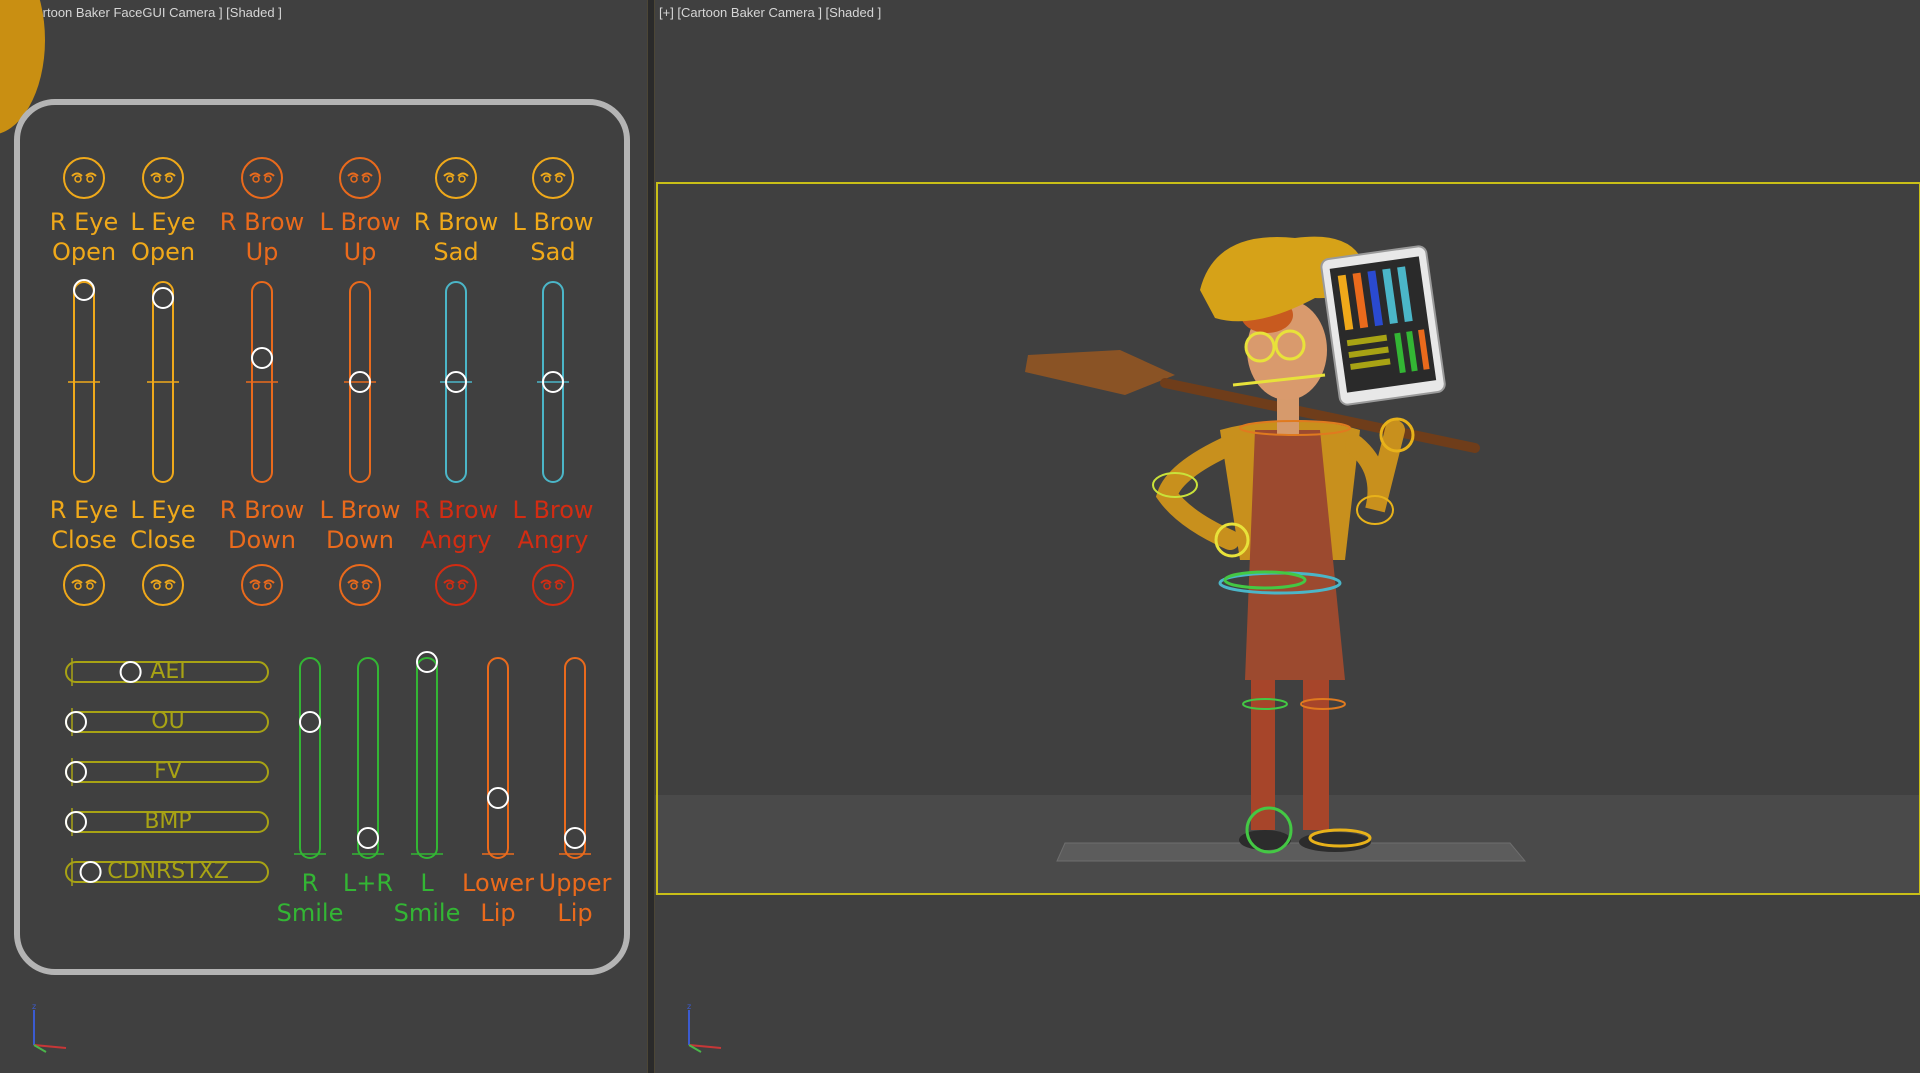 This screenshot has height=1073, width=1920. Describe the element at coordinates (262, 174) in the screenshot. I see `face-top-2-brows` at that location.